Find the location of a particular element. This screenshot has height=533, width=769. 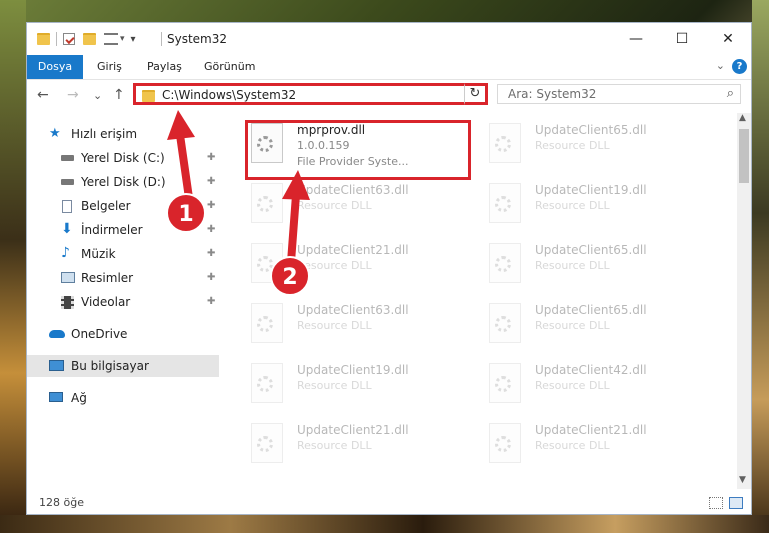

callout-1: 1 is located at coordinates (186, 213).